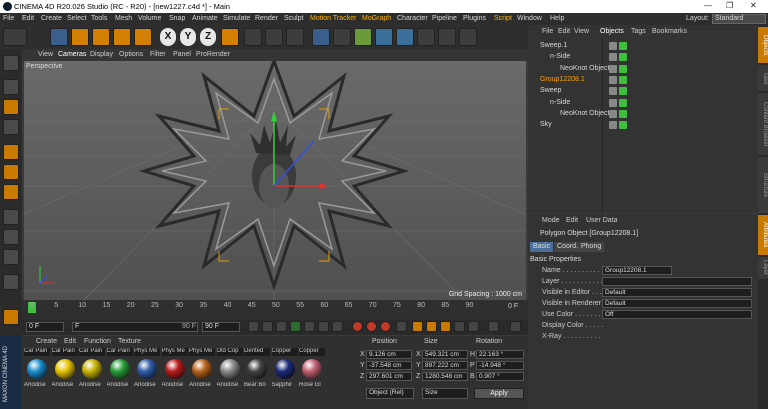 The height and width of the screenshot is (409, 768). I want to click on cube-primitive-button, so click(321, 37).